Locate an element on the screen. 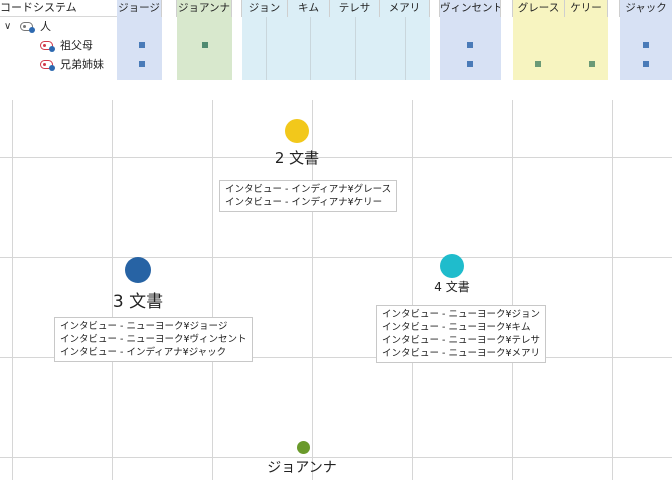 This screenshot has height=480, width=672. column-header: ヴィンセント is located at coordinates (470, 8).